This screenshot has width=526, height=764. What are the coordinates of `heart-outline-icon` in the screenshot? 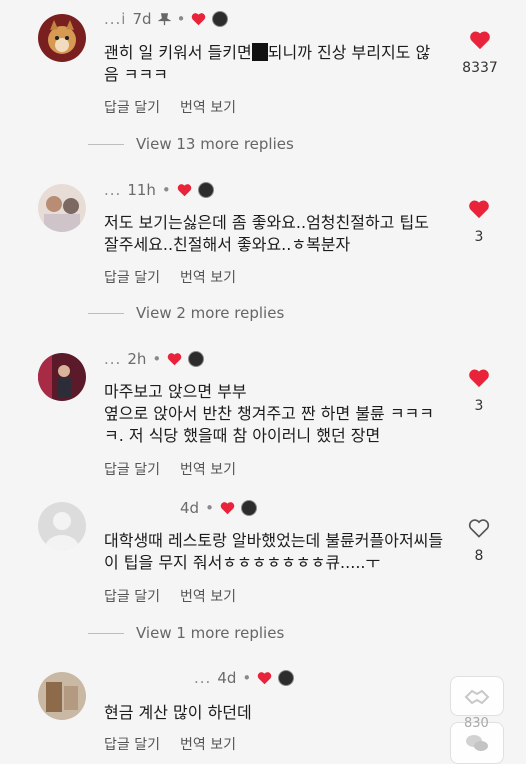 It's located at (479, 528).